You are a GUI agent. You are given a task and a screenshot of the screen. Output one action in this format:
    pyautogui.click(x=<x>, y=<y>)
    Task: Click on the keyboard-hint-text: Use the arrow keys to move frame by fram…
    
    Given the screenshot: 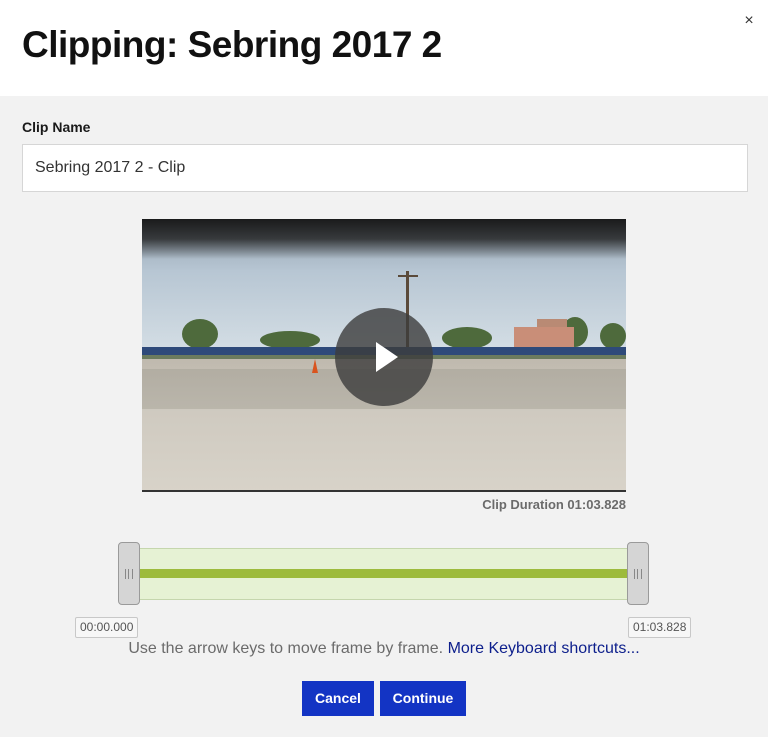 What is the action you would take?
    pyautogui.click(x=286, y=648)
    